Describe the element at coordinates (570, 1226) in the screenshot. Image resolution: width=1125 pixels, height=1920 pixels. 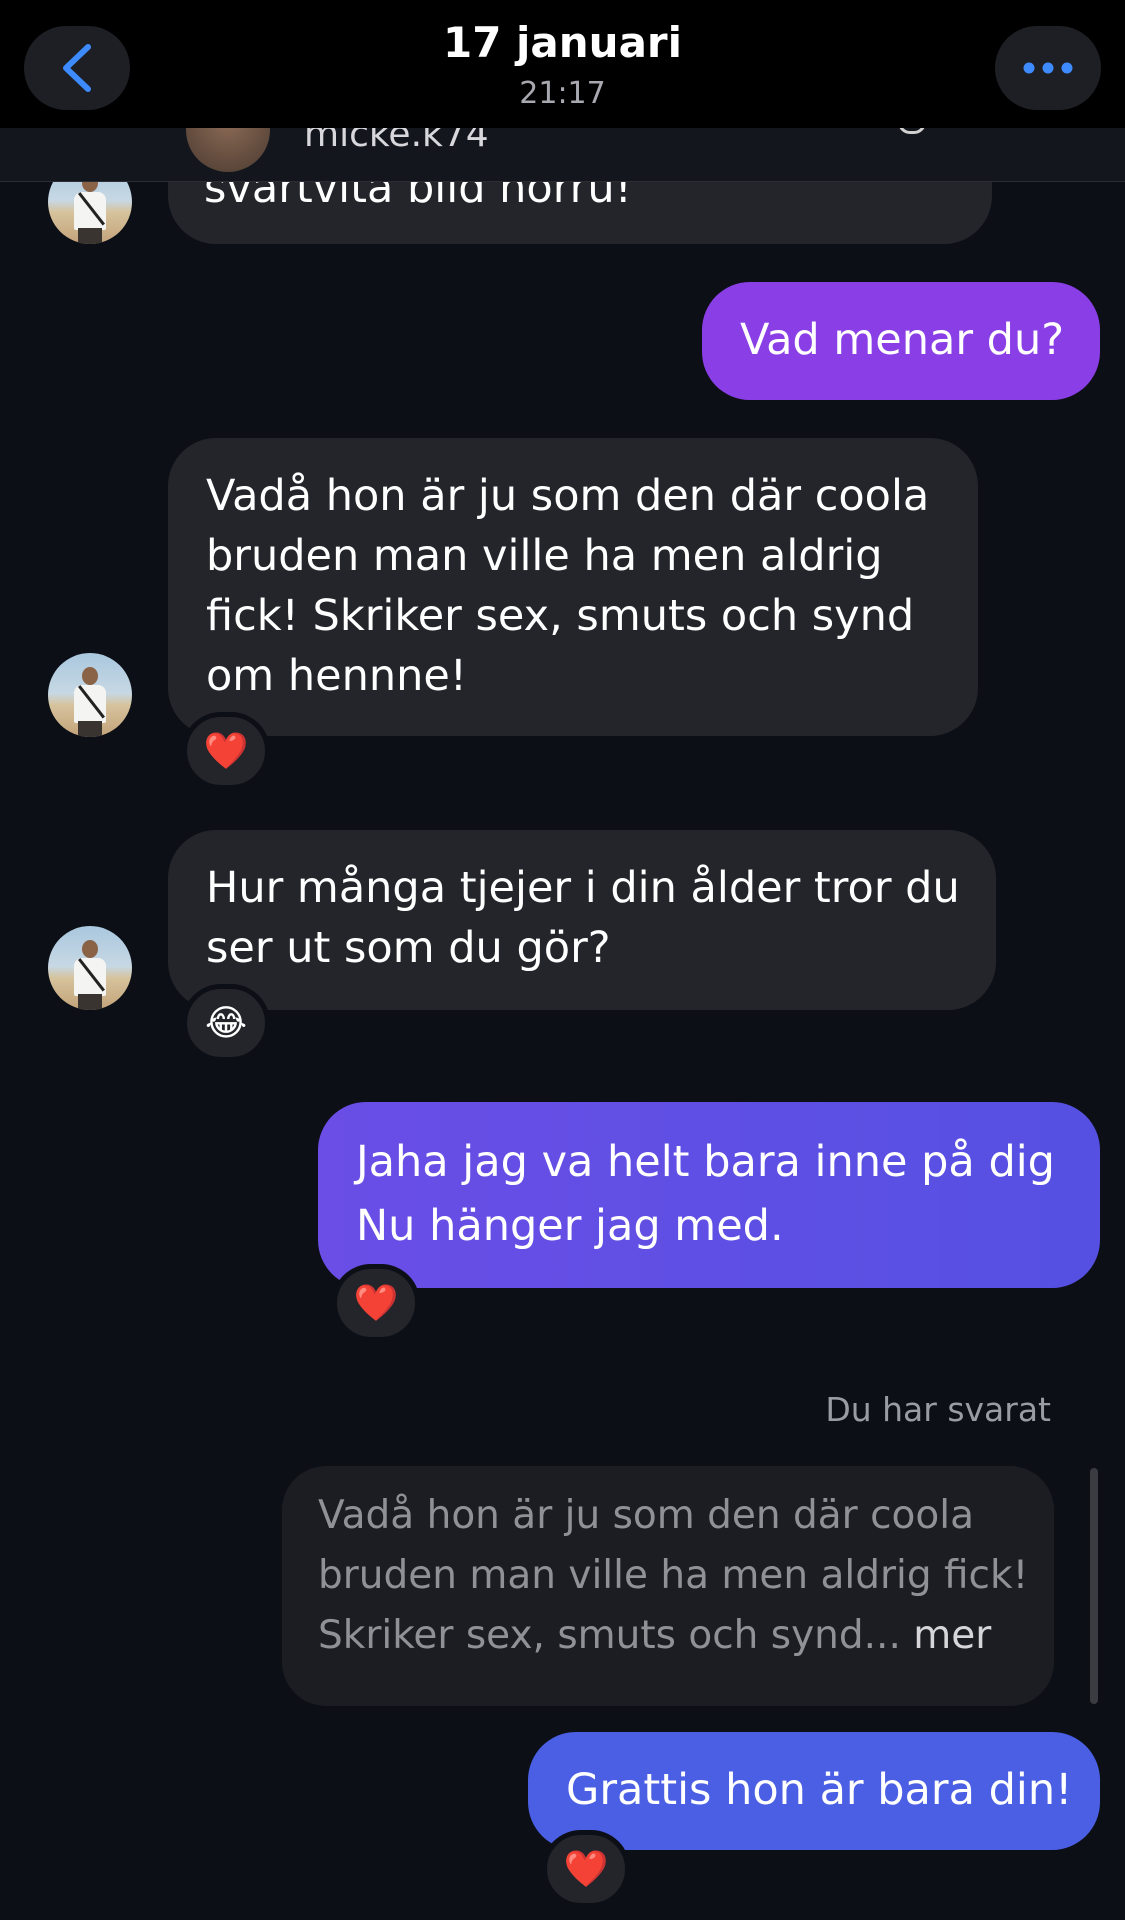
I see `message-line: Nu hänger jag med.` at that location.